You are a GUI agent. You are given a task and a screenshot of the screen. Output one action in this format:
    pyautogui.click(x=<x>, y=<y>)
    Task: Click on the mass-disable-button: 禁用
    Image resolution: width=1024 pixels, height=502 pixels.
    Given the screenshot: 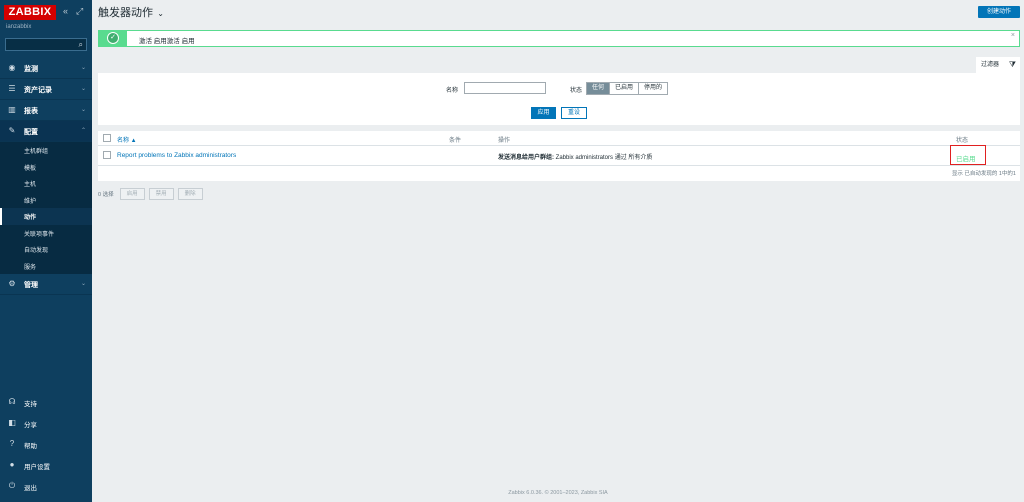 What is the action you would take?
    pyautogui.click(x=161, y=194)
    